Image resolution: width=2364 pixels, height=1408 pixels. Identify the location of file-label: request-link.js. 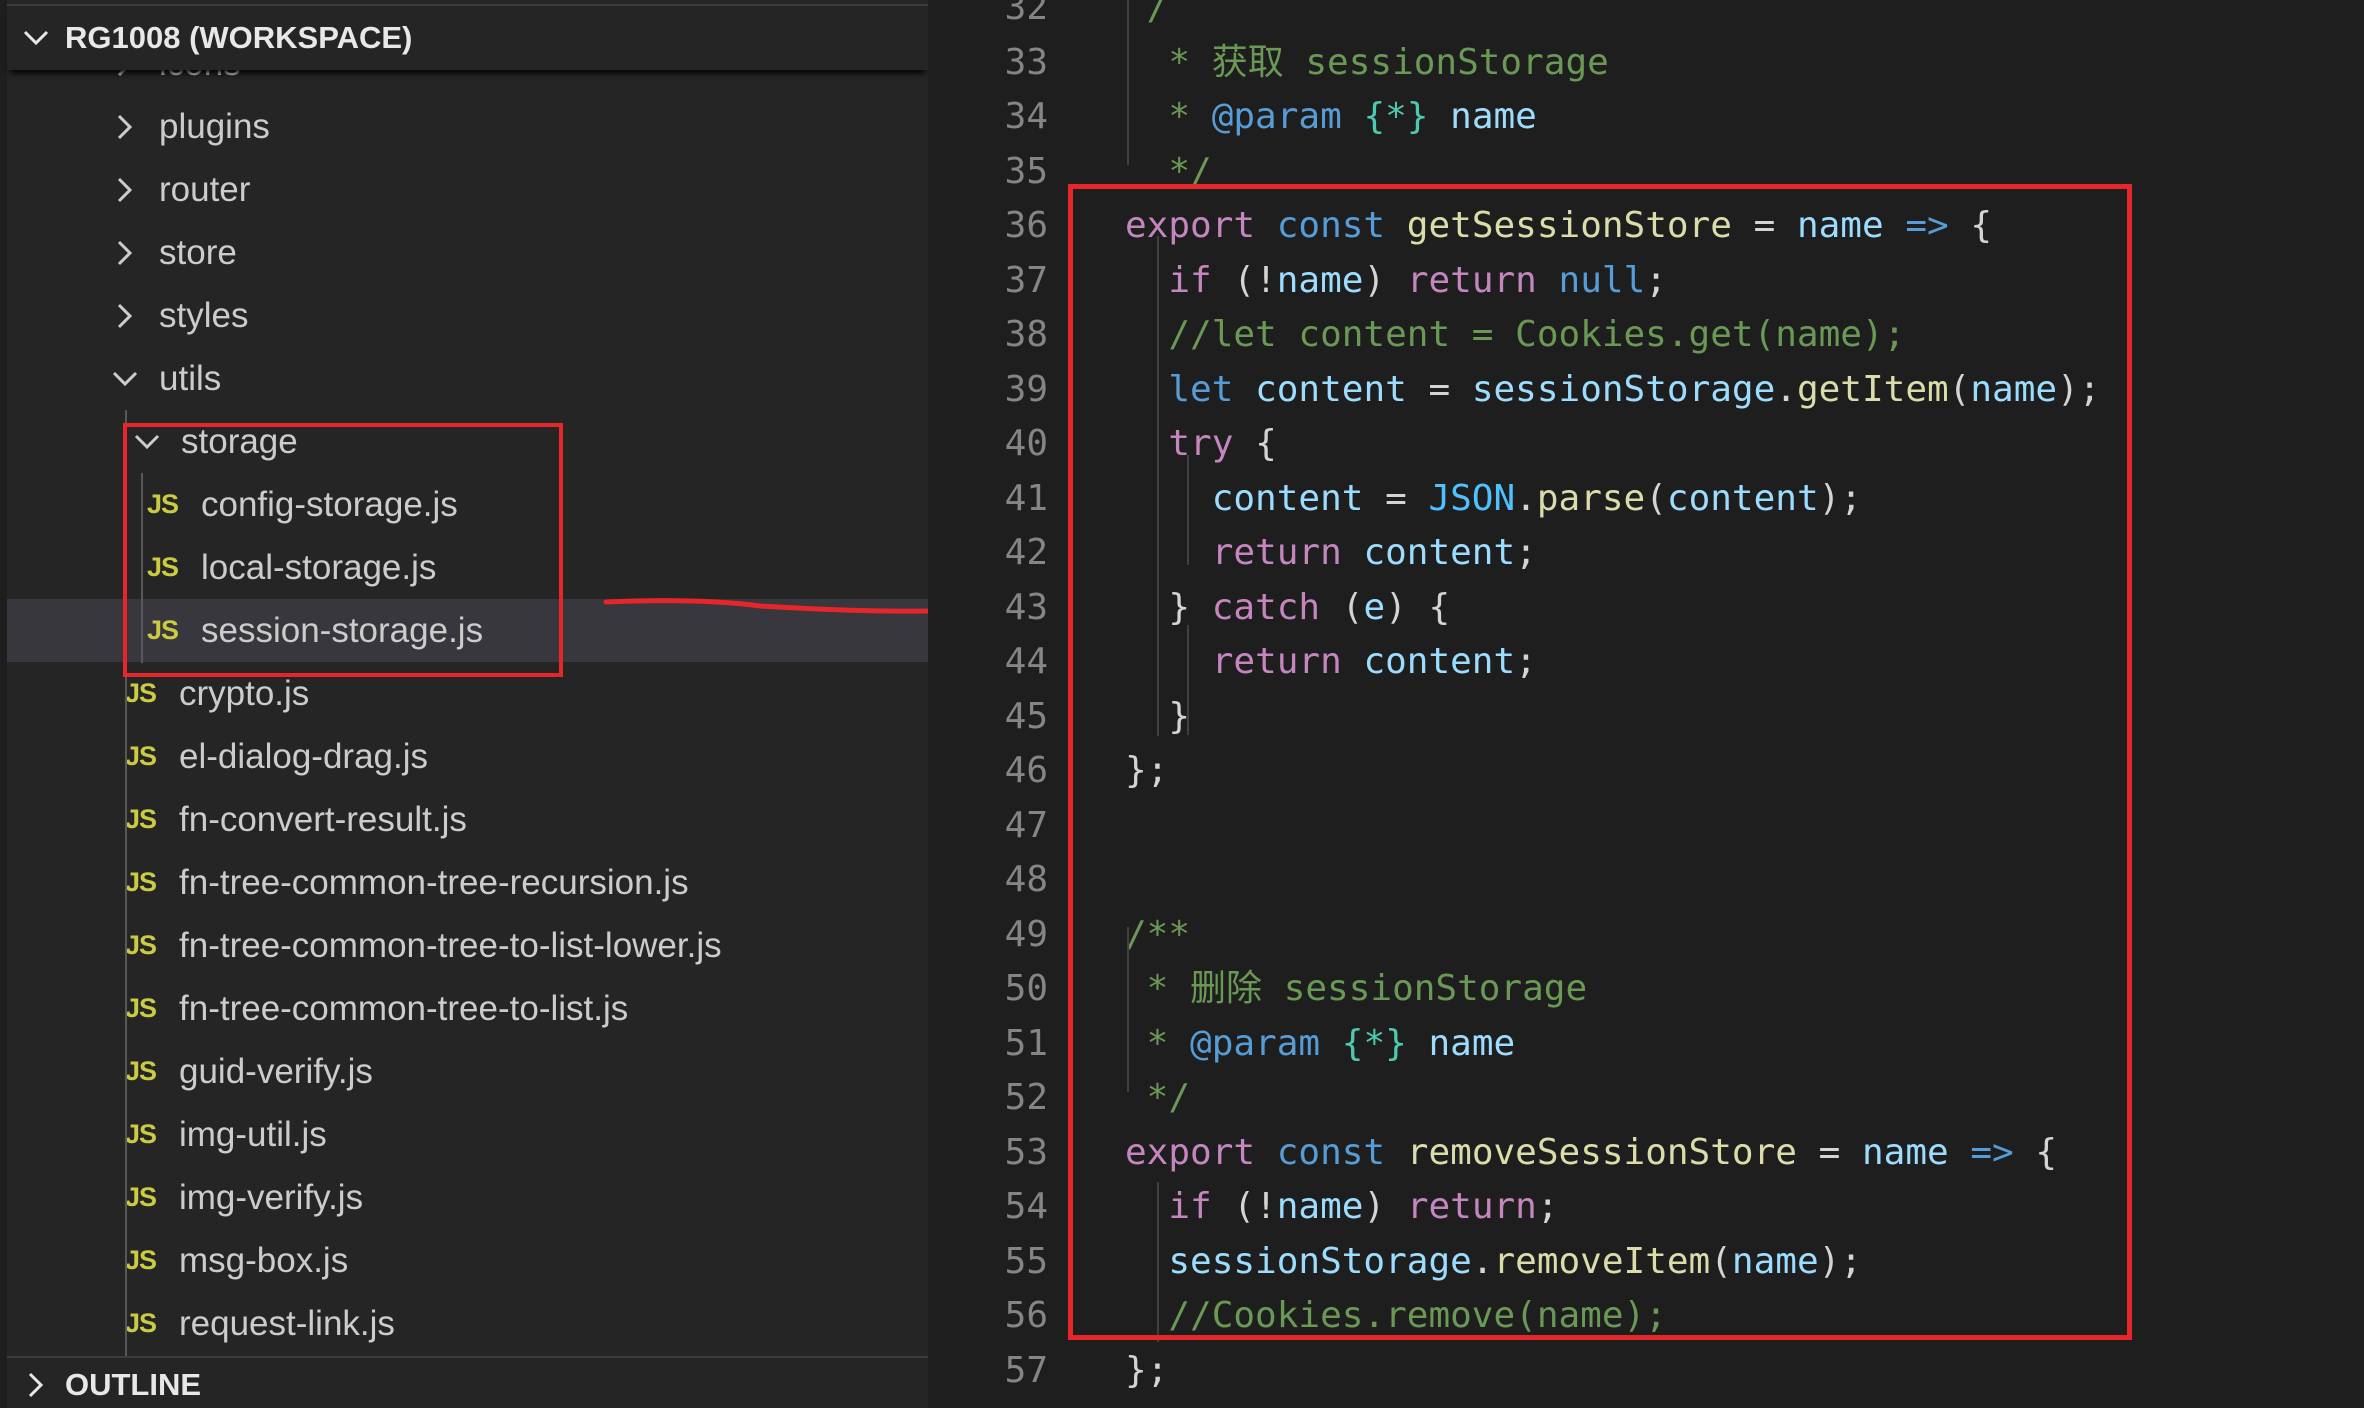
(287, 1323).